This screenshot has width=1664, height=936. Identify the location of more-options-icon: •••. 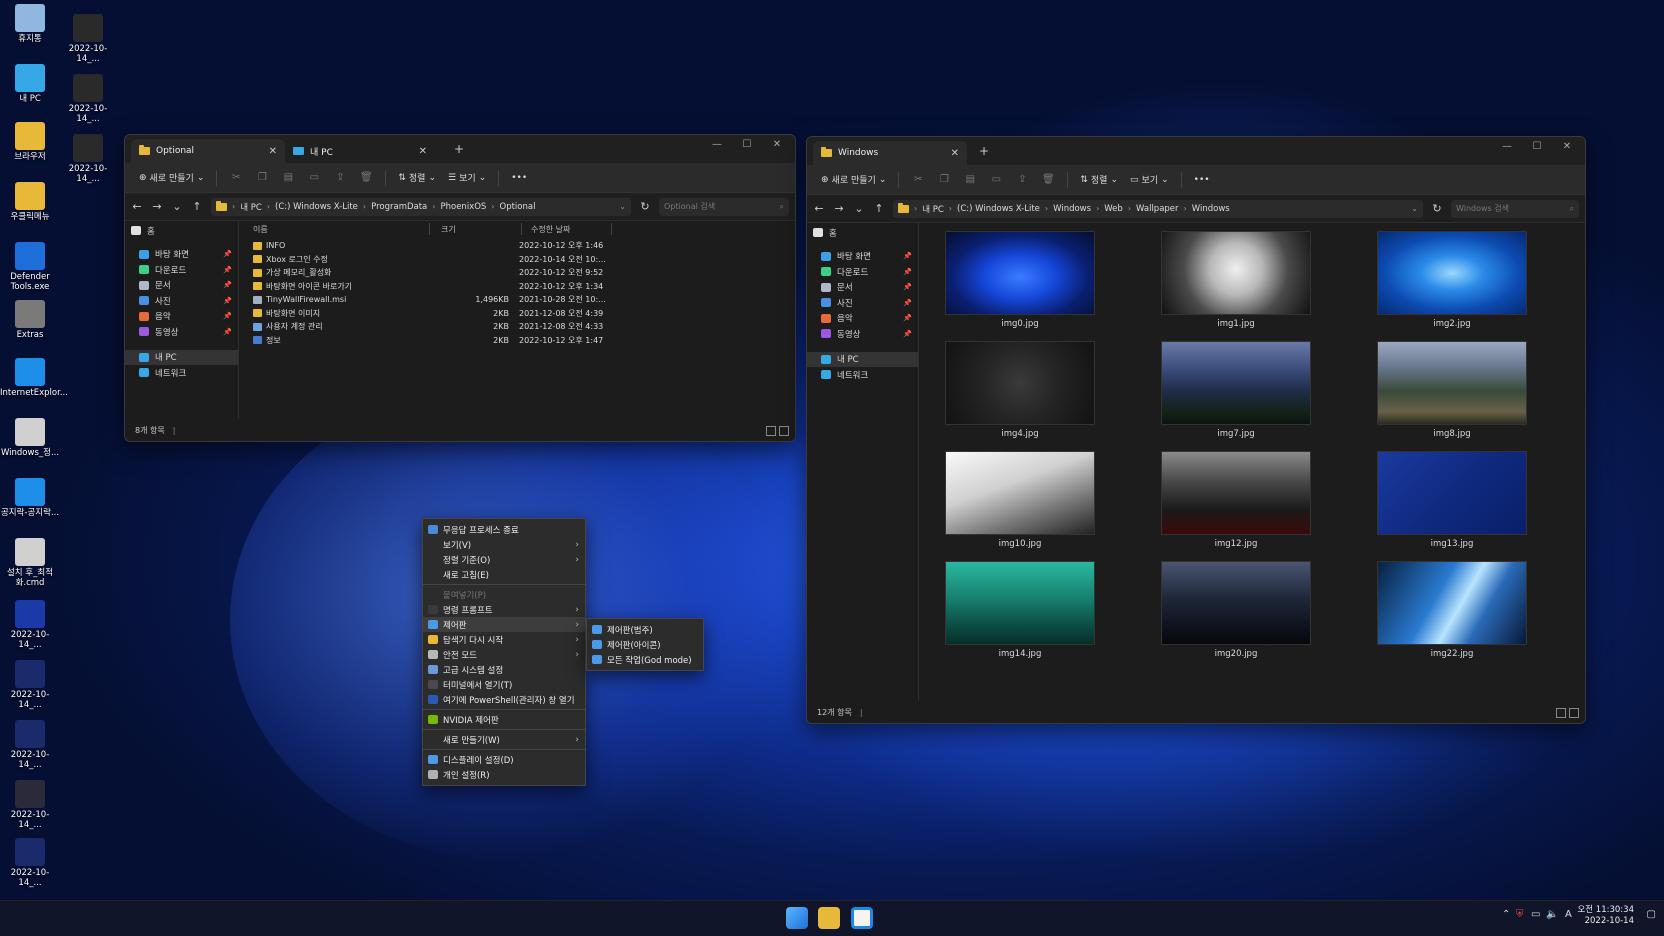
(519, 178).